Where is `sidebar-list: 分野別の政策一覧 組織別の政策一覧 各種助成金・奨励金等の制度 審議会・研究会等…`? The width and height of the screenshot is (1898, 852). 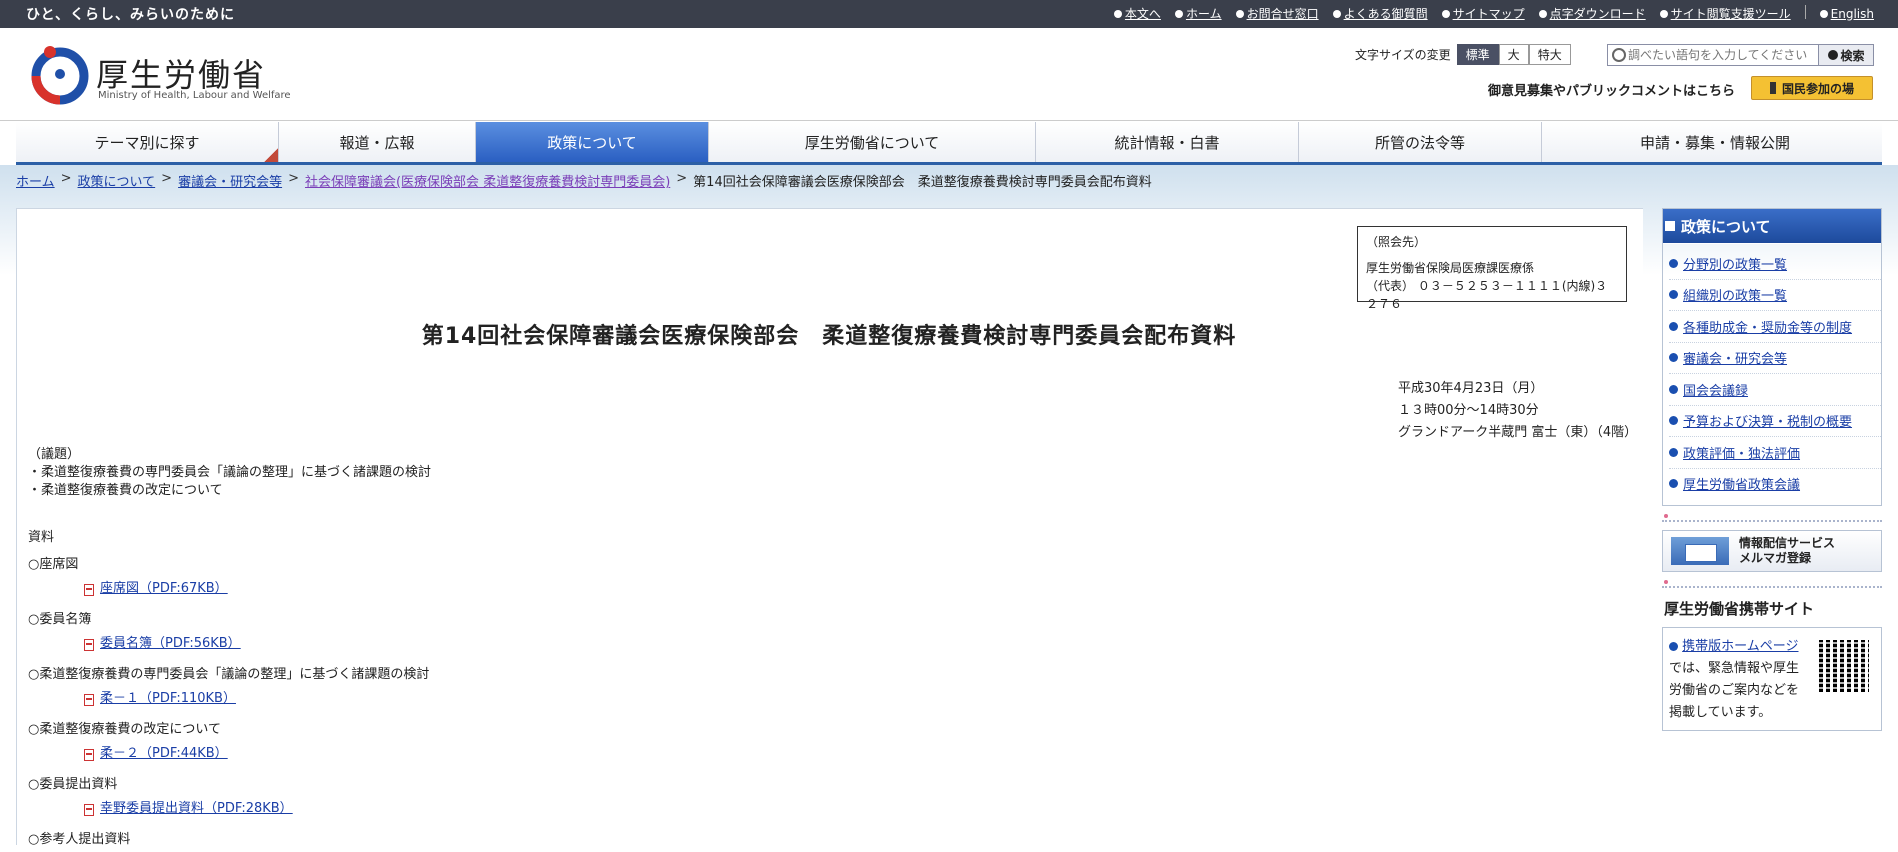 sidebar-list: 分野別の政策一覧 組織別の政策一覧 各種助成金・奨励金等の制度 審議会・研究会等… is located at coordinates (1772, 374).